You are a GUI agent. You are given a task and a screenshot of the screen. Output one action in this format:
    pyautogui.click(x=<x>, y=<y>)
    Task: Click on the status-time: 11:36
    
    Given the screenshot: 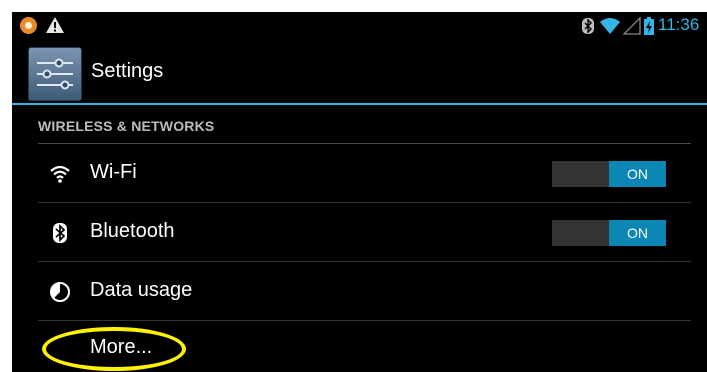 What is the action you would take?
    pyautogui.click(x=679, y=24)
    